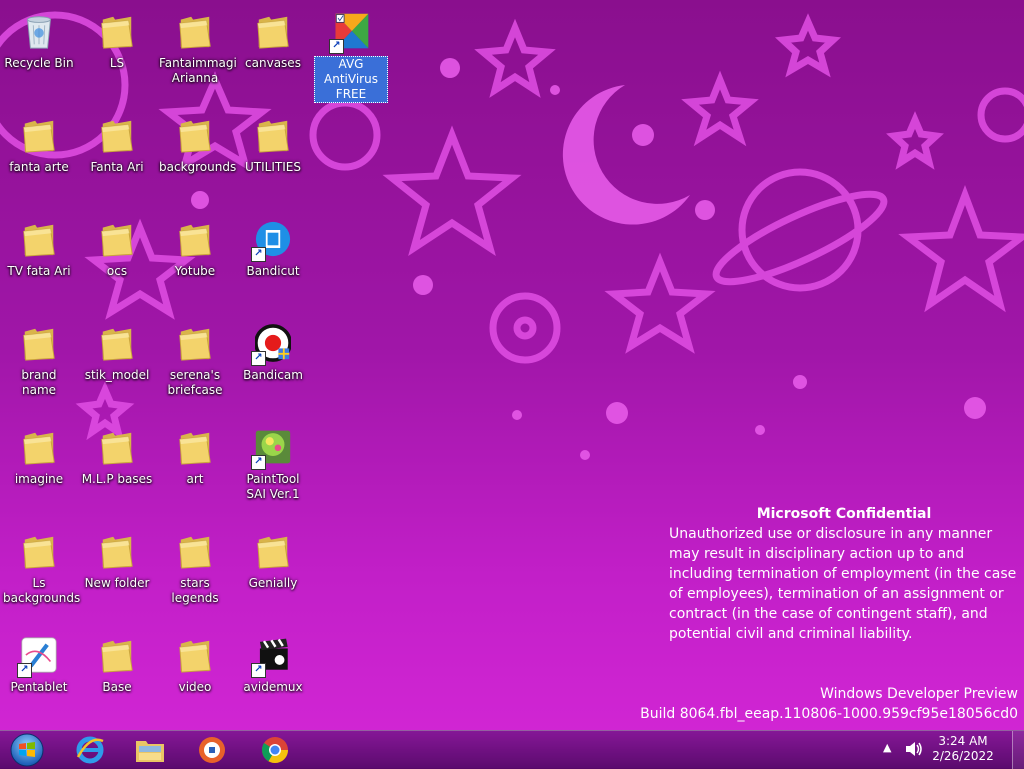  Describe the element at coordinates (39, 479) in the screenshot. I see `desktop-icon-label: imagine` at that location.